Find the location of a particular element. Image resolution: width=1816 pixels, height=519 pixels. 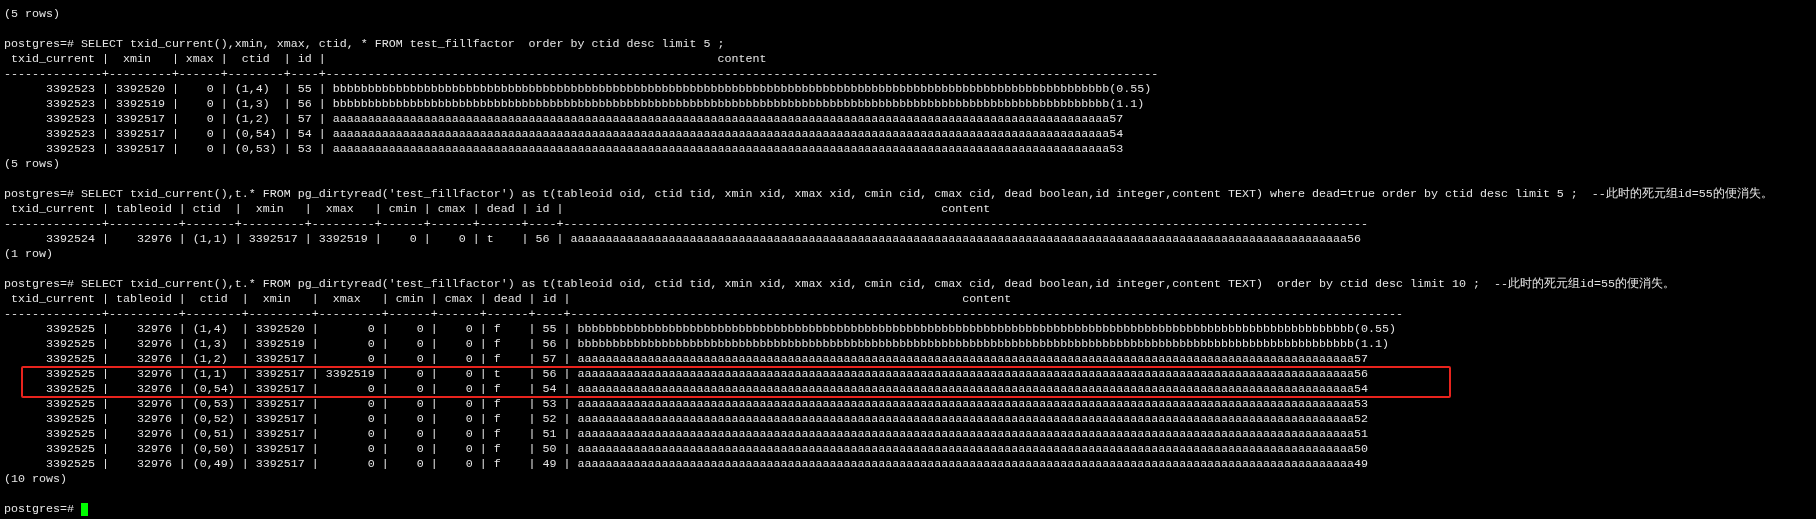

table-row-text: 3392523 | 3392520 | 0 | (1,4) | 55 | bbbbbbbbbbbbbbbbbbbbbbbbbbbbbbbbbbbbbbbbbbbbbbbbbbbbbbbbbbbbbbbbbbbbbbbbbbbbbbbbbbbbbbbbbbbbbbbbbbbbbbbbbbbbbbb(0.55) is located at coordinates (598, 89).